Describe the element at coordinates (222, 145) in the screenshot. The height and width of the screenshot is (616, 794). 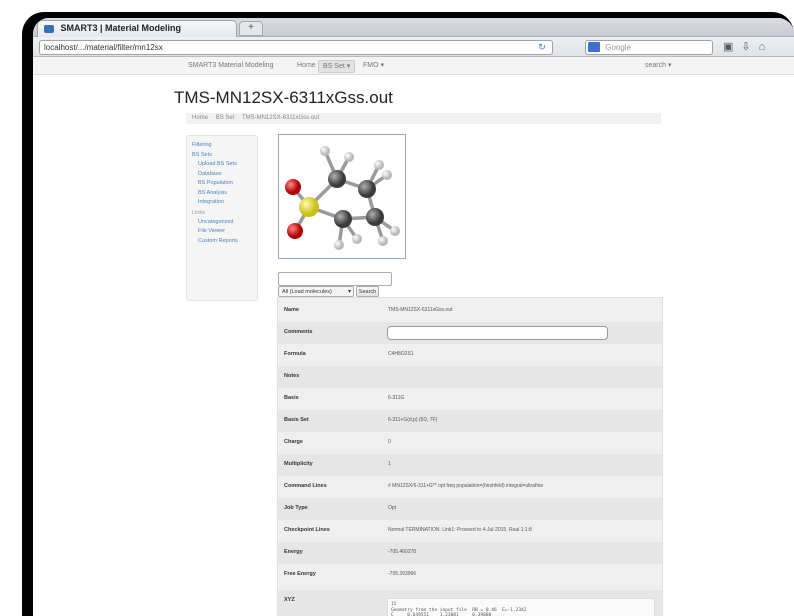
I see `sidebar-item-filtering: Filtering` at that location.